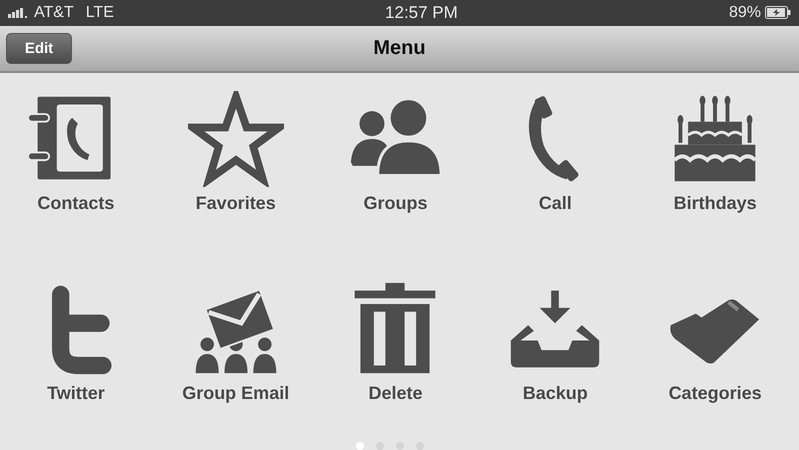  I want to click on battery-icon, so click(778, 13).